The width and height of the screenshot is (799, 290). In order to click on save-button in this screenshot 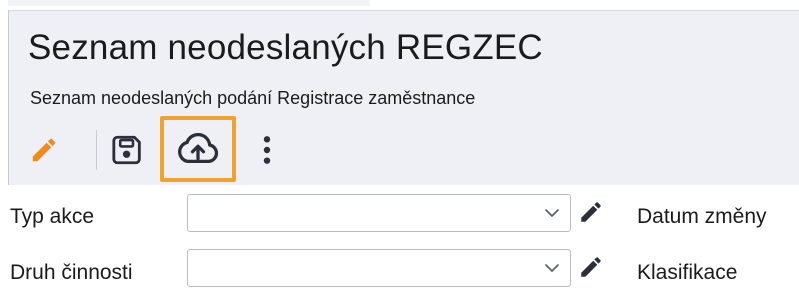, I will do `click(128, 150)`.